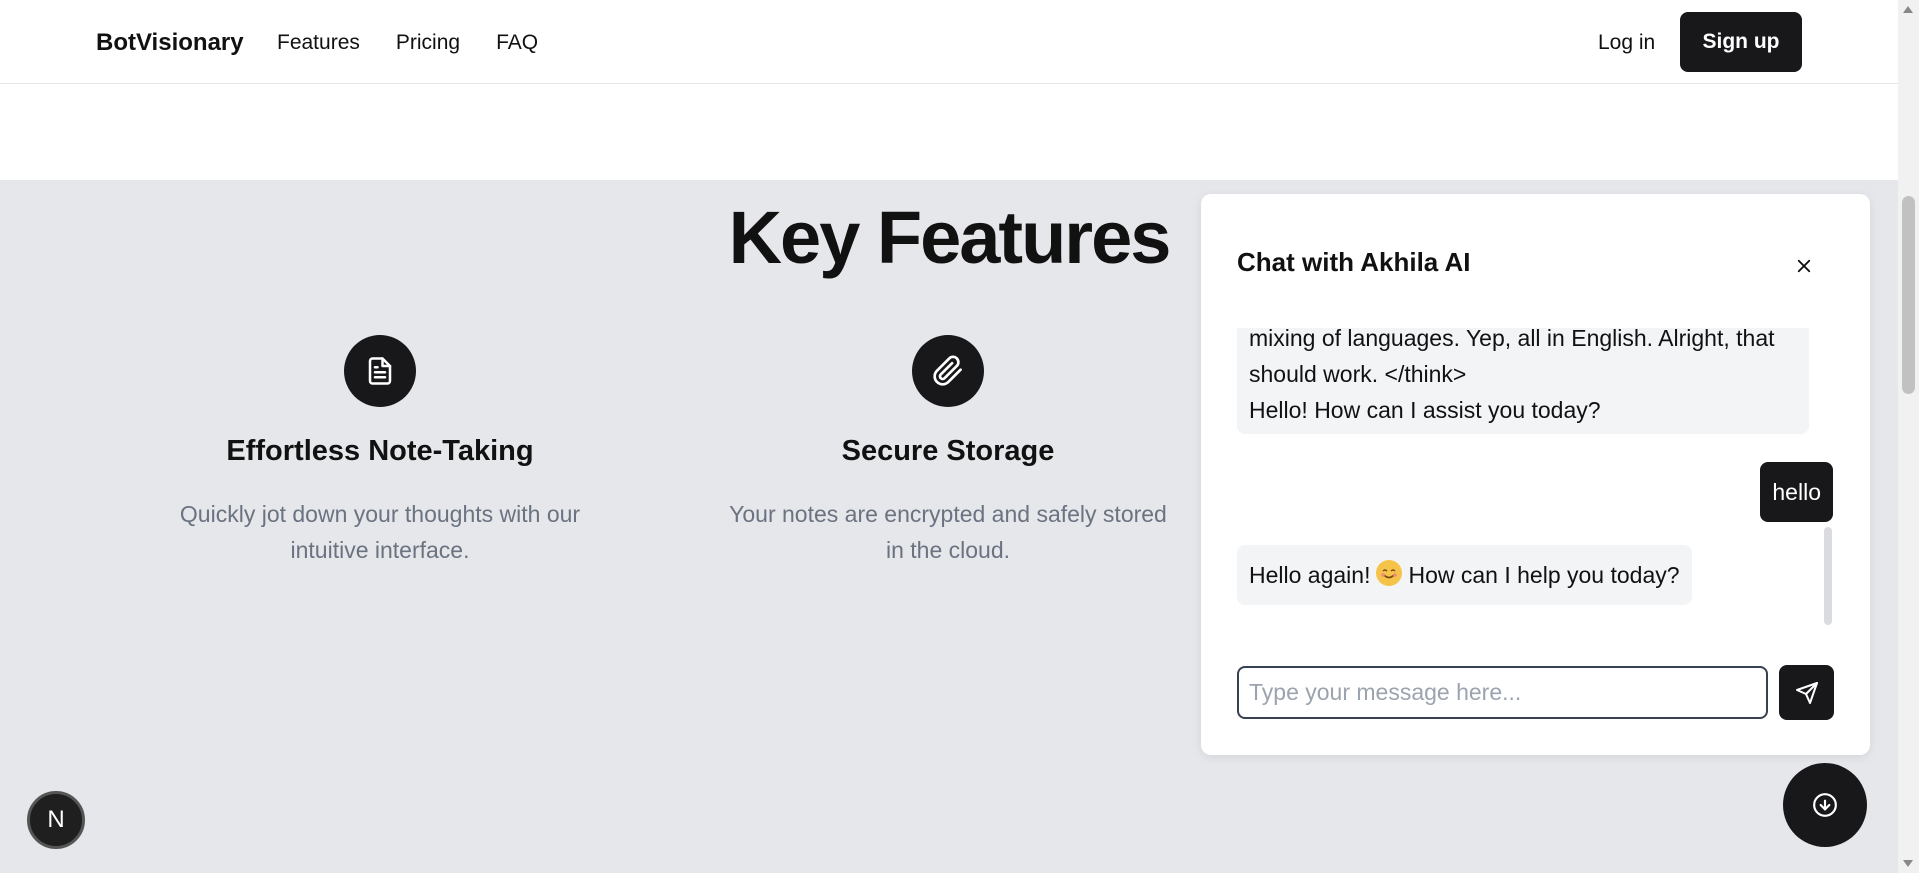 The image size is (1919, 873). What do you see at coordinates (1741, 42) in the screenshot?
I see `signup-button: Sign up` at bounding box center [1741, 42].